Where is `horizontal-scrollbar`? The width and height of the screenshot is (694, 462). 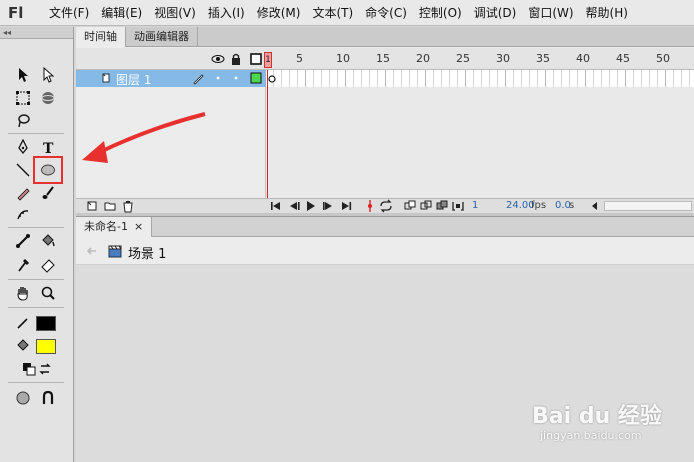
horizontal-scrollbar is located at coordinates (648, 206).